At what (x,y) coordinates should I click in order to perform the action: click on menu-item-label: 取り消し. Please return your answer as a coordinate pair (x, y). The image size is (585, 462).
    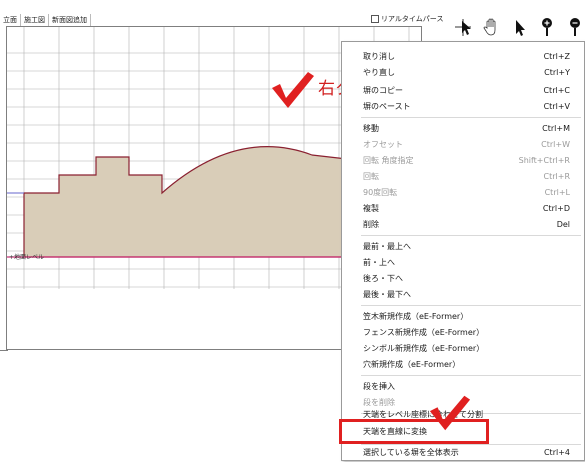
    Looking at the image, I should click on (379, 56).